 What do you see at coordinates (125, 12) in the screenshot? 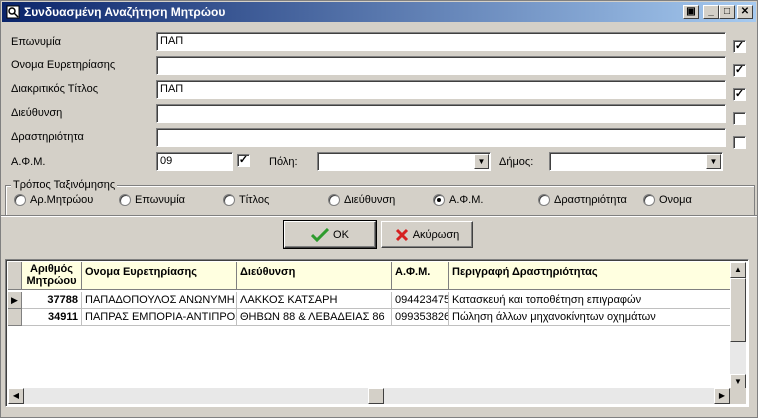
I see `window-title: Συνδυασμένη Αναζήτηση Μητρώου` at bounding box center [125, 12].